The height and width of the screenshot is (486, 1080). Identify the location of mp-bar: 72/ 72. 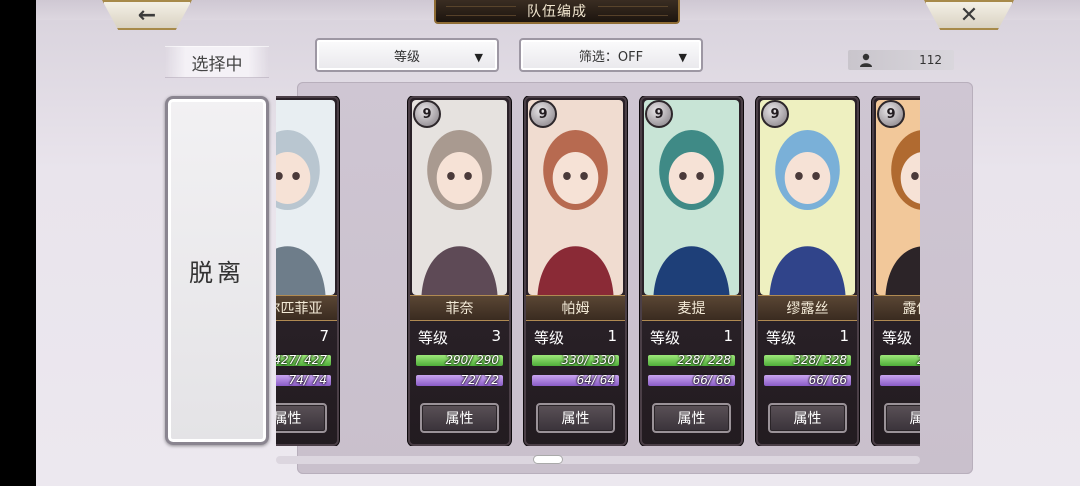
(459, 380).